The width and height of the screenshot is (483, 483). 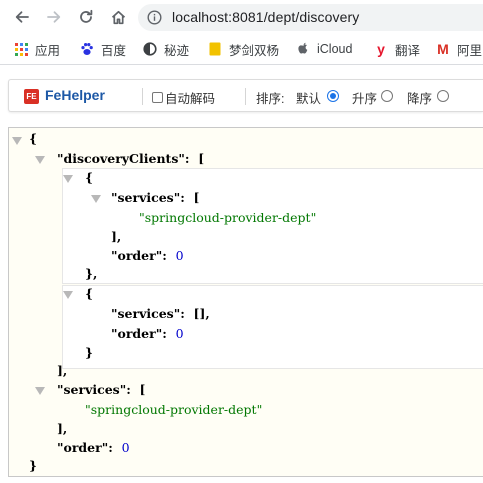 I want to click on sort-label: 排序:, so click(x=270, y=99).